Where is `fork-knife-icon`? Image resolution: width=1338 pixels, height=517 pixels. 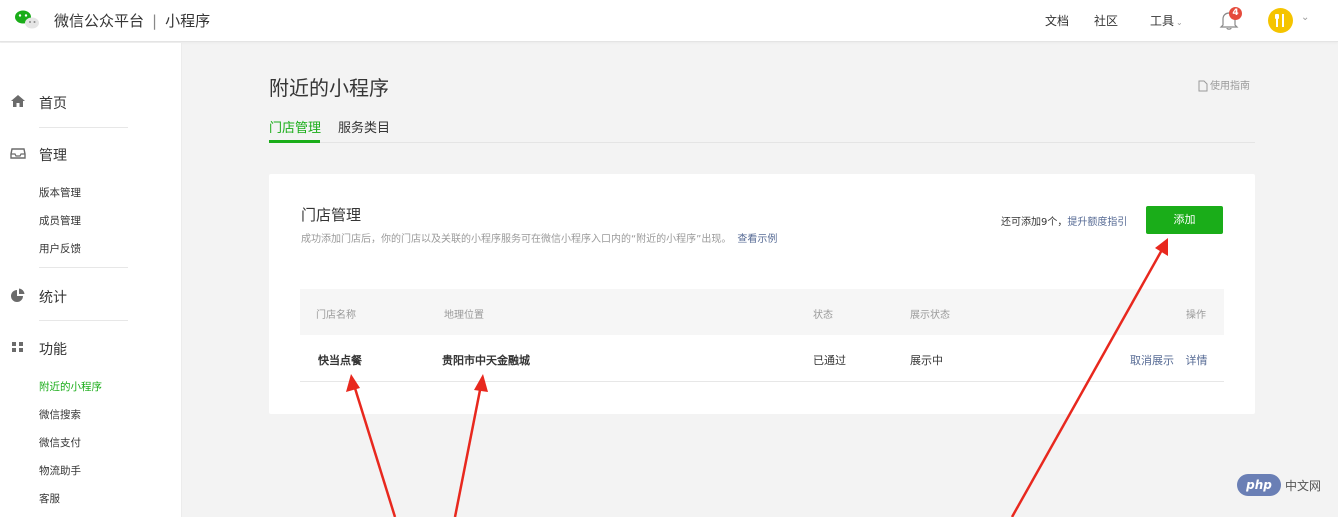 fork-knife-icon is located at coordinates (1279, 20).